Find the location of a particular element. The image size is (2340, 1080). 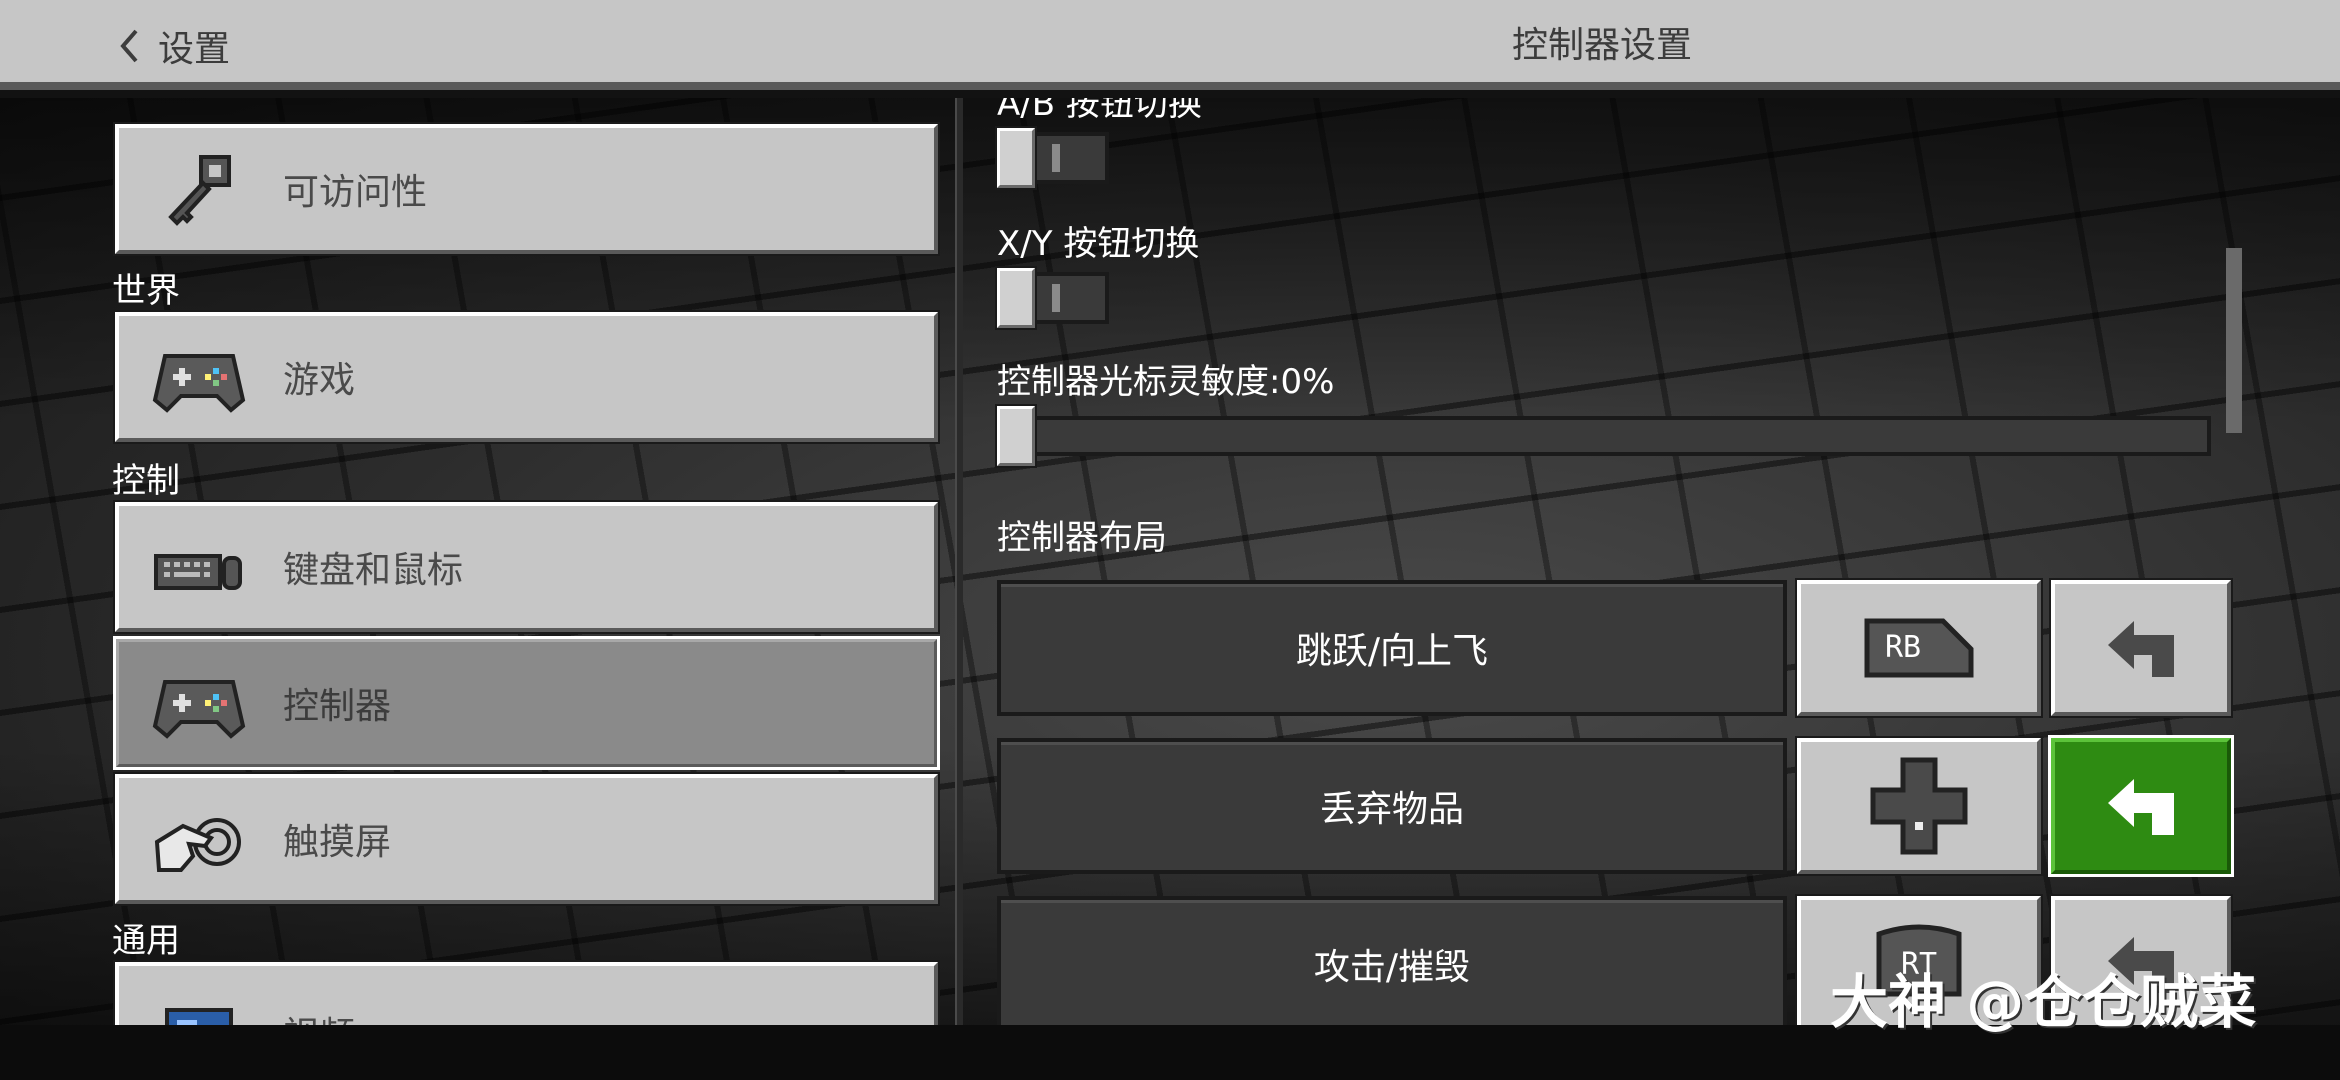

xy-toggle-label: X/Y 按钮切换 is located at coordinates (1098, 244).